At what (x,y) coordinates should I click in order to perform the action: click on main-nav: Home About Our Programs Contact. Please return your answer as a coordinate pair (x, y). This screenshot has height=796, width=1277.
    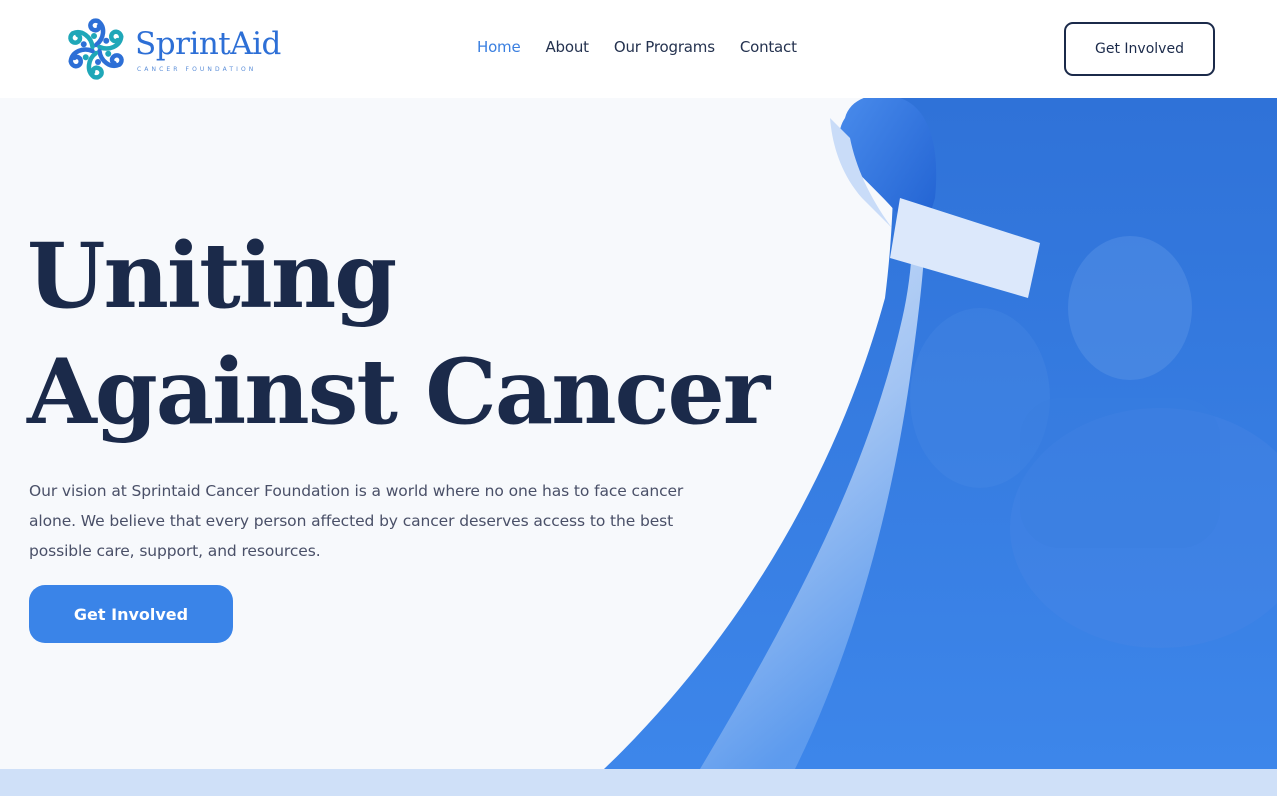
    Looking at the image, I should click on (637, 50).